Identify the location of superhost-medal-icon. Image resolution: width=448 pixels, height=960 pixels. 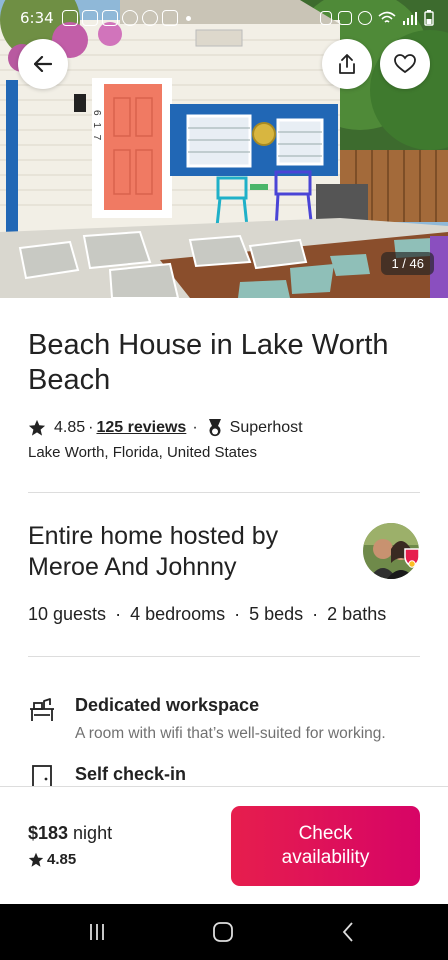
(214, 428).